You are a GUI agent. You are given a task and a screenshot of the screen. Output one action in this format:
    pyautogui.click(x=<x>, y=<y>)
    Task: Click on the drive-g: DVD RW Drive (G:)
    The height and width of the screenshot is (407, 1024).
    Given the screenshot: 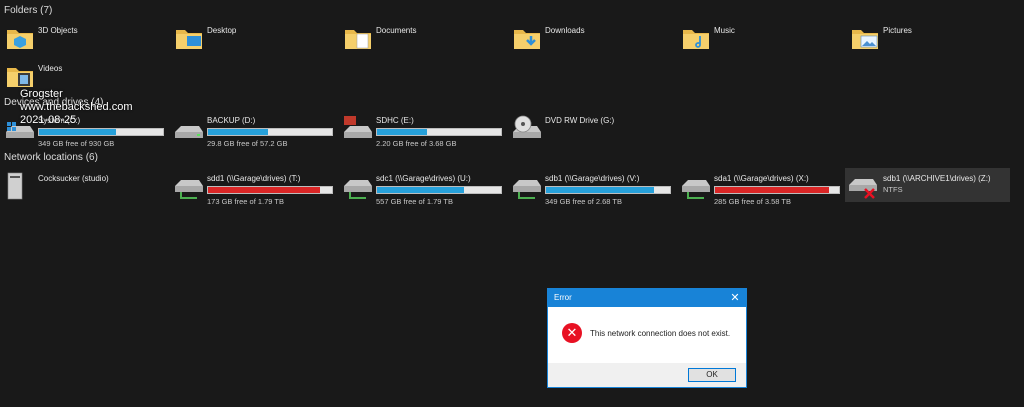 What is the action you would take?
    pyautogui.click(x=593, y=130)
    